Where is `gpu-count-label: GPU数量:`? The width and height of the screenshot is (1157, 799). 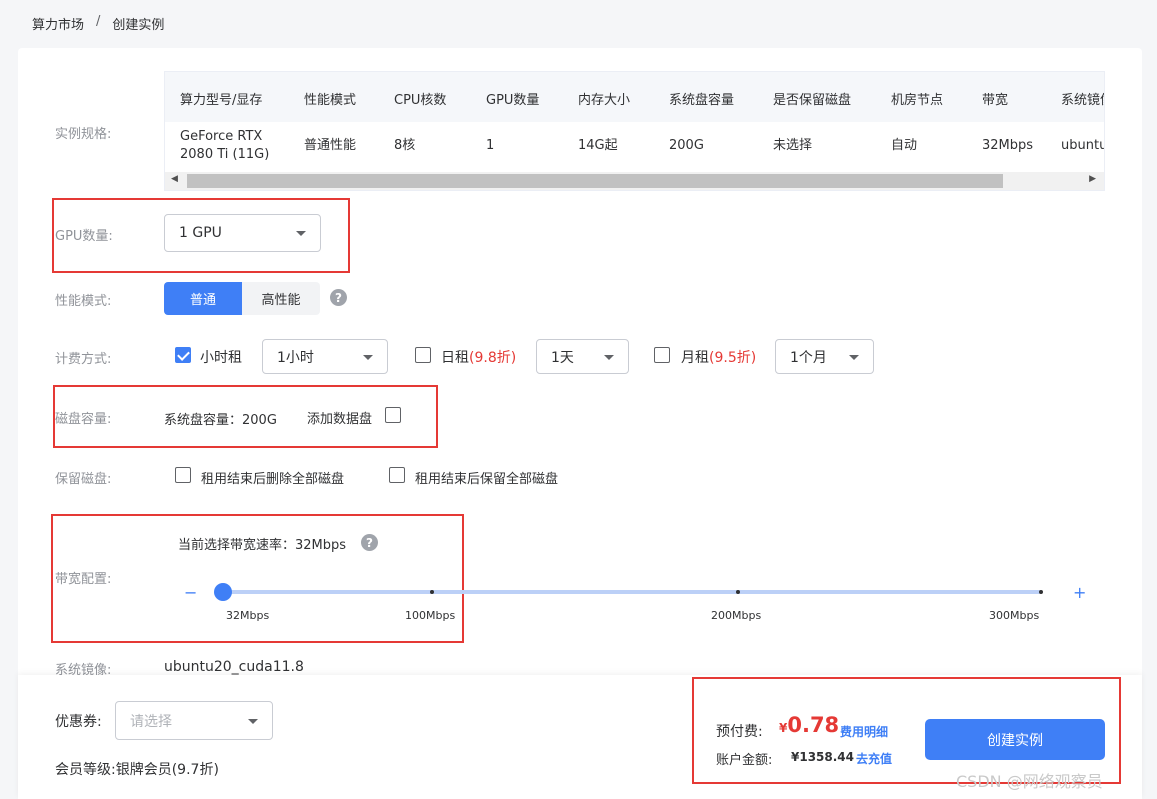
gpu-count-label: GPU数量: is located at coordinates (84, 236).